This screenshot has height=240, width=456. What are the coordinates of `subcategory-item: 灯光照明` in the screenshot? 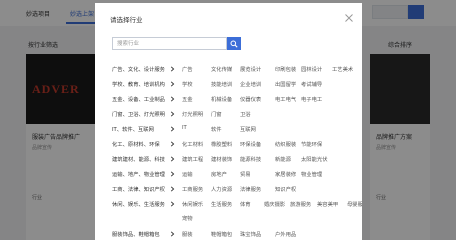 It's located at (192, 114).